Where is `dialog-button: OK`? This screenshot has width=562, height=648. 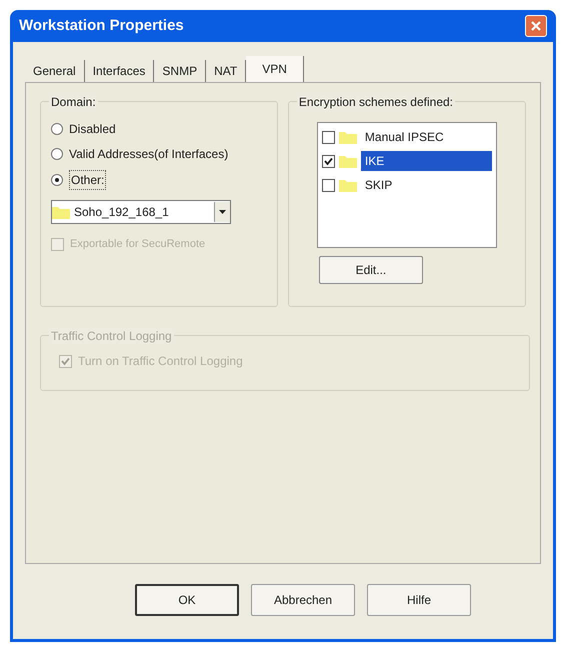
dialog-button: OK is located at coordinates (187, 600).